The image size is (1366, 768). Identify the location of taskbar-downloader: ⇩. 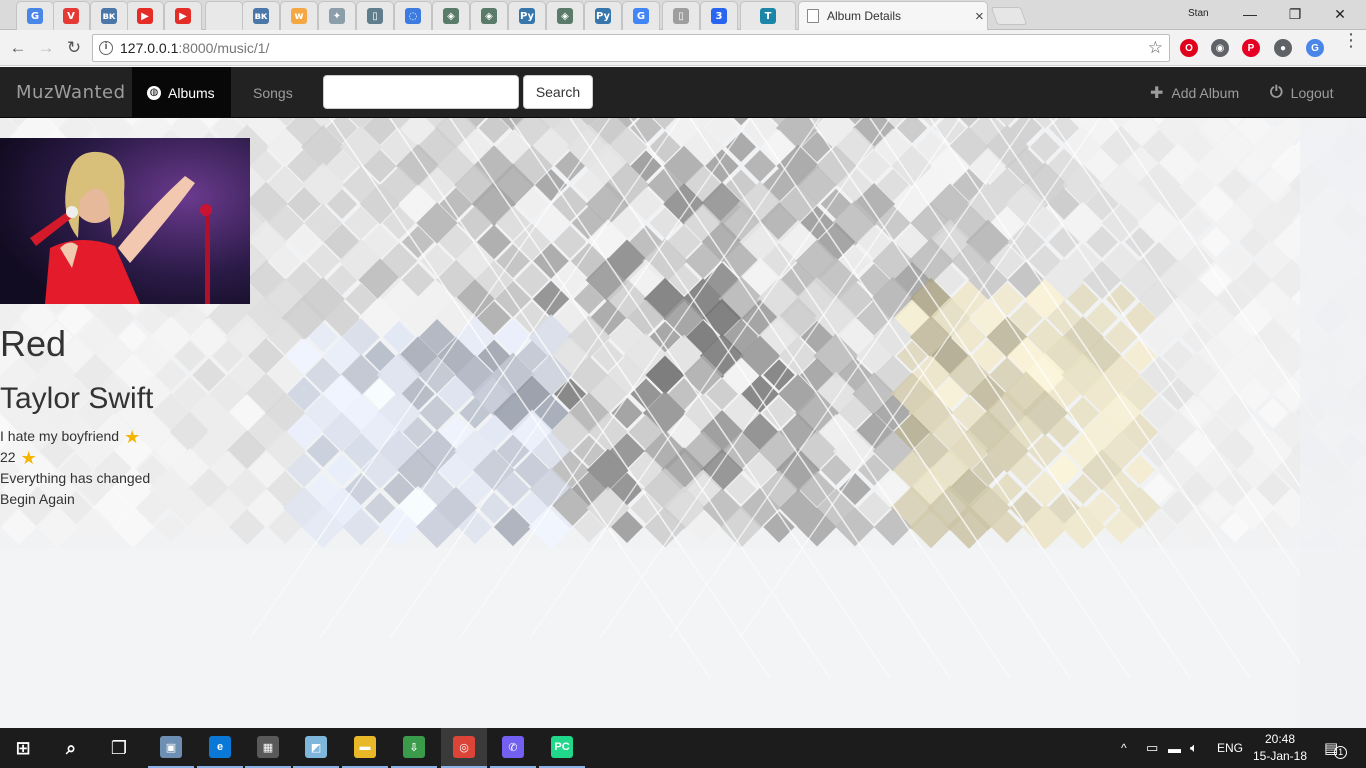
(414, 748).